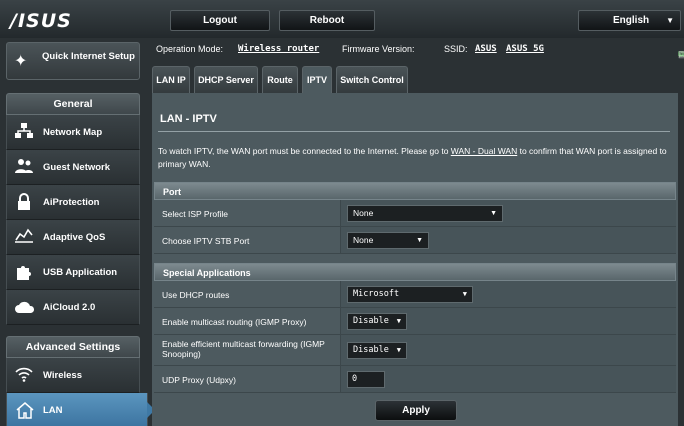 The width and height of the screenshot is (684, 426). I want to click on puzzle-icon, so click(24, 274).